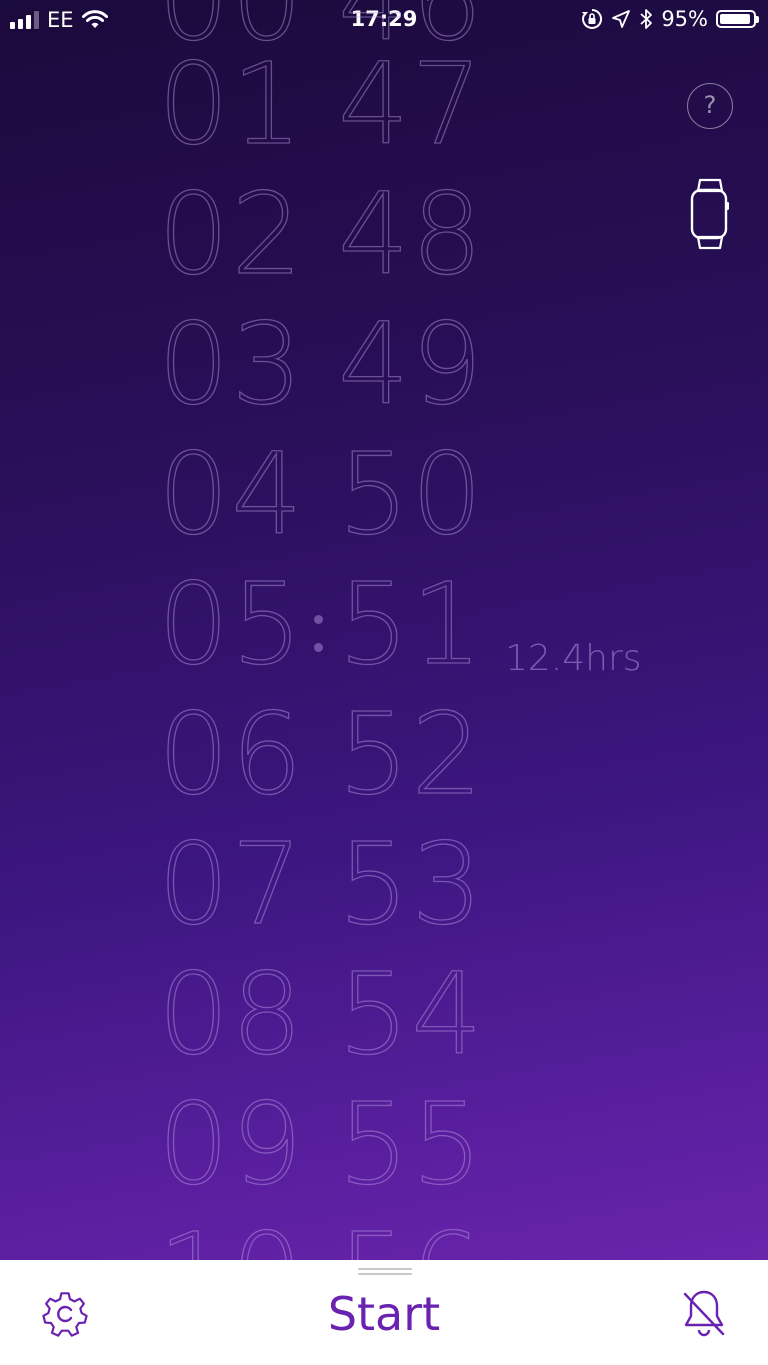  What do you see at coordinates (231, 884) in the screenshot?
I see `hour-option: 07` at bounding box center [231, 884].